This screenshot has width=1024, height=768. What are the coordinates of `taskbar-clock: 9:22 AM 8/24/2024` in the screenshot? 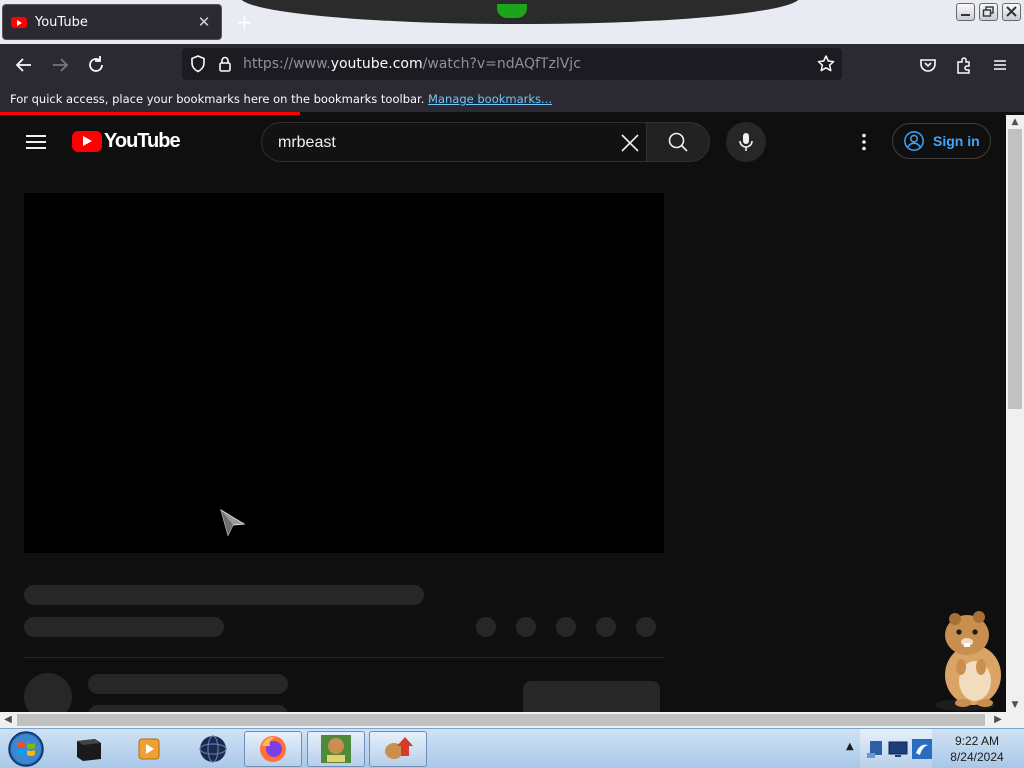 It's located at (977, 749).